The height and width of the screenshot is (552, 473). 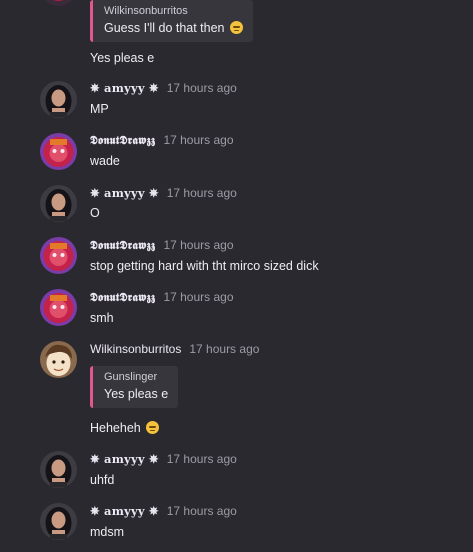 I want to click on quote-username: Wilkinsonburritos, so click(x=146, y=11).